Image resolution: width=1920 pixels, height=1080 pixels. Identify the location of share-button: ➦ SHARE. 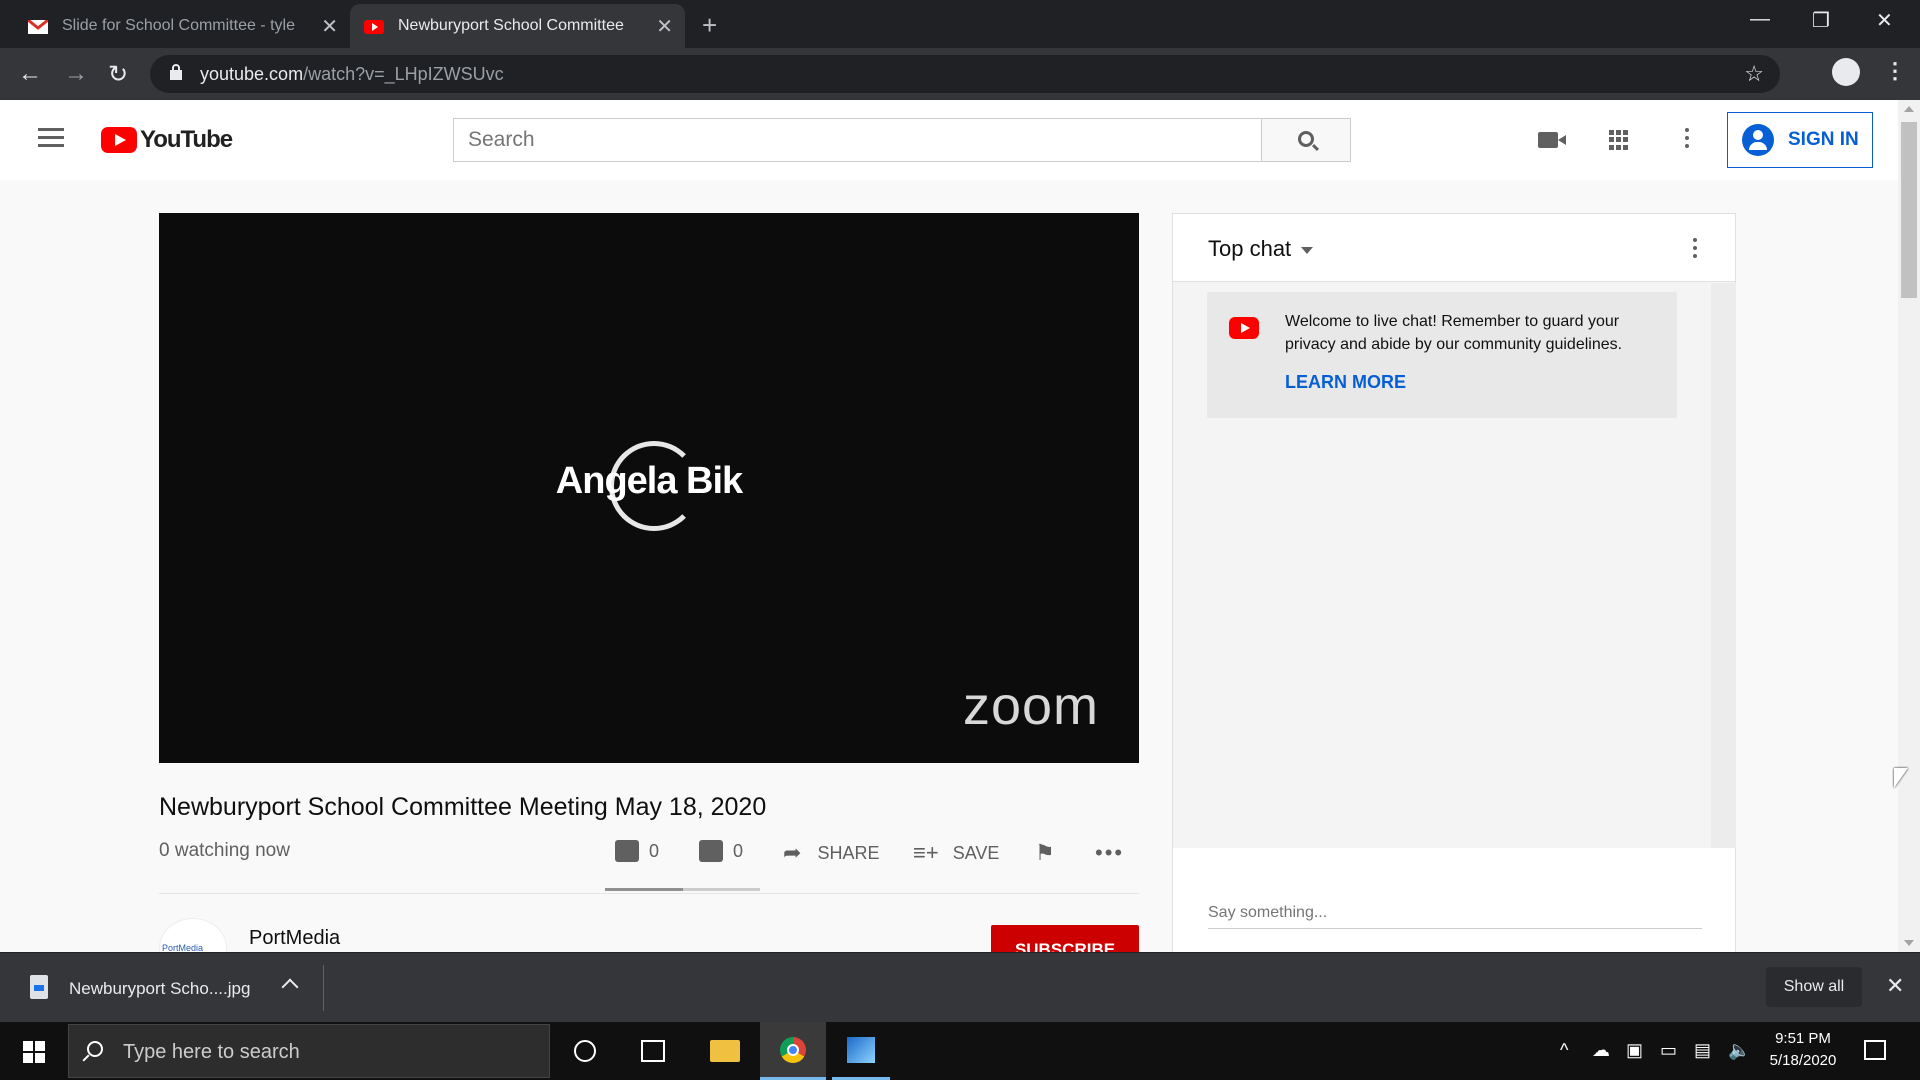
(831, 853).